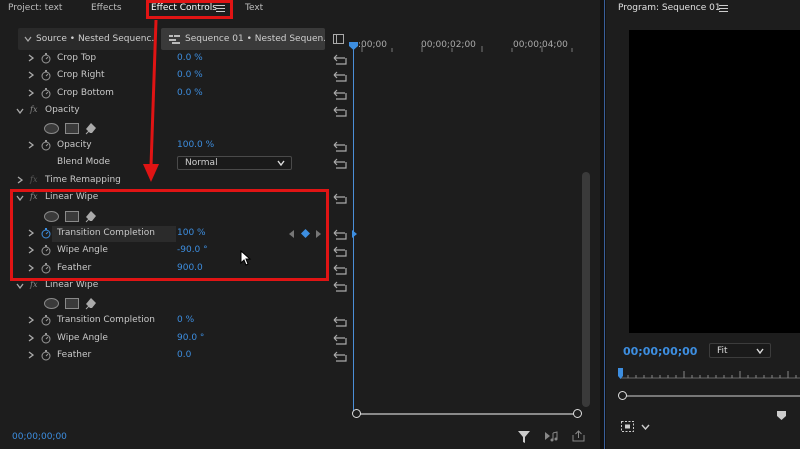 This screenshot has height=449, width=800. What do you see at coordinates (338, 39) in the screenshot?
I see `toggle-timeline-icon` at bounding box center [338, 39].